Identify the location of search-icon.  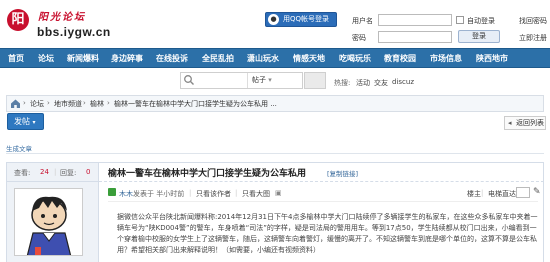
(189, 80).